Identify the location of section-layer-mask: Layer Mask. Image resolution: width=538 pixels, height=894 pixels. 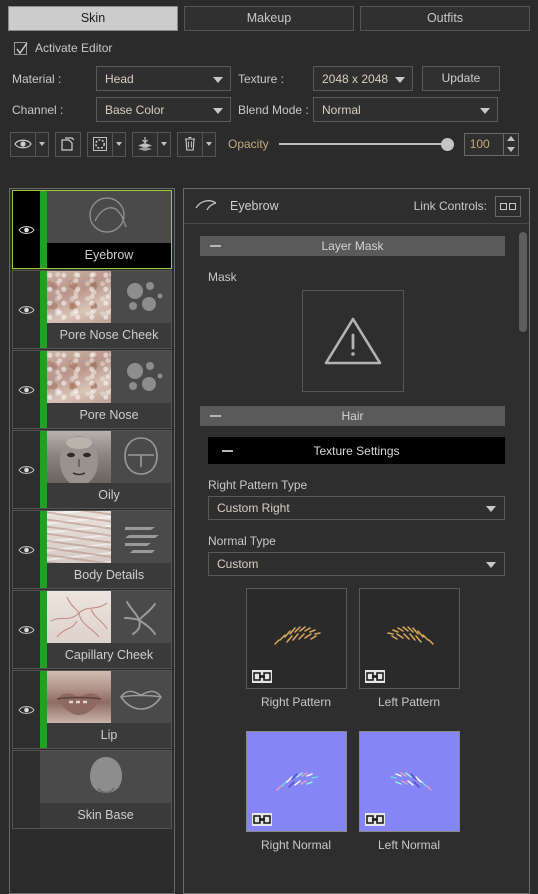
(352, 246).